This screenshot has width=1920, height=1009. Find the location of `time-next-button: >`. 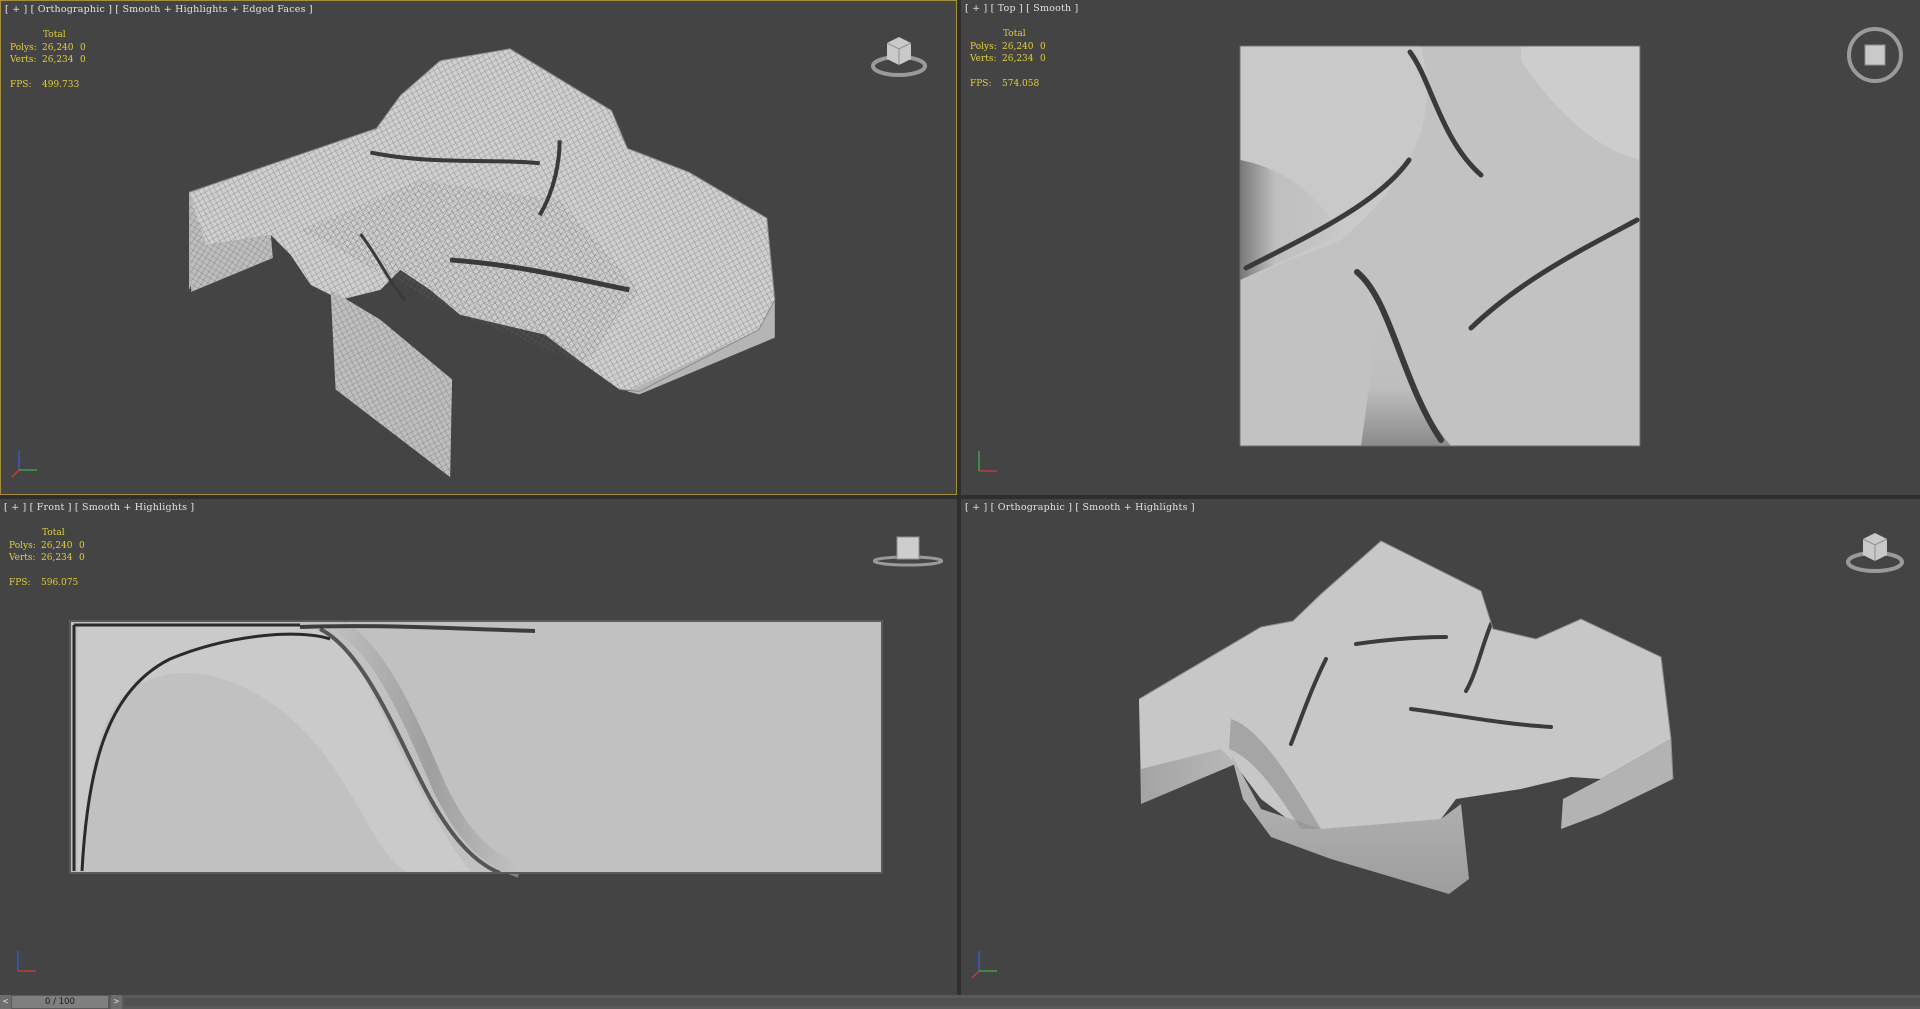

time-next-button: > is located at coordinates (116, 1002).